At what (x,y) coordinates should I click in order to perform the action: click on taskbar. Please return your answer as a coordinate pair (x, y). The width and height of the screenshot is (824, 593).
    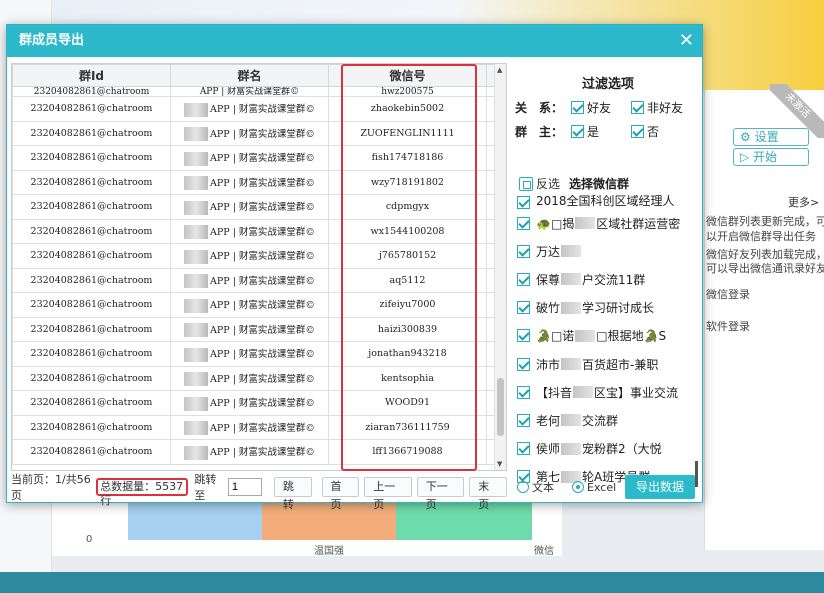
    Looking at the image, I should click on (412, 582).